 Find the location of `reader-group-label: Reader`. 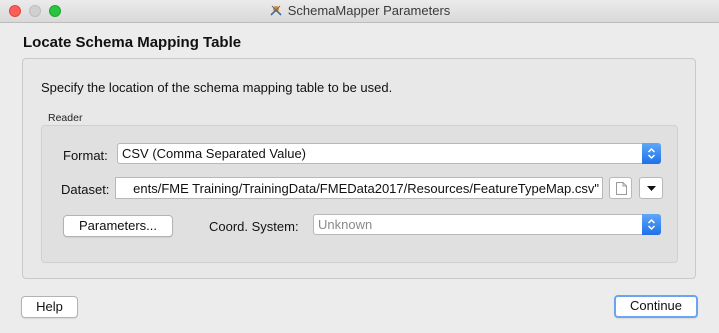

reader-group-label: Reader is located at coordinates (65, 118).